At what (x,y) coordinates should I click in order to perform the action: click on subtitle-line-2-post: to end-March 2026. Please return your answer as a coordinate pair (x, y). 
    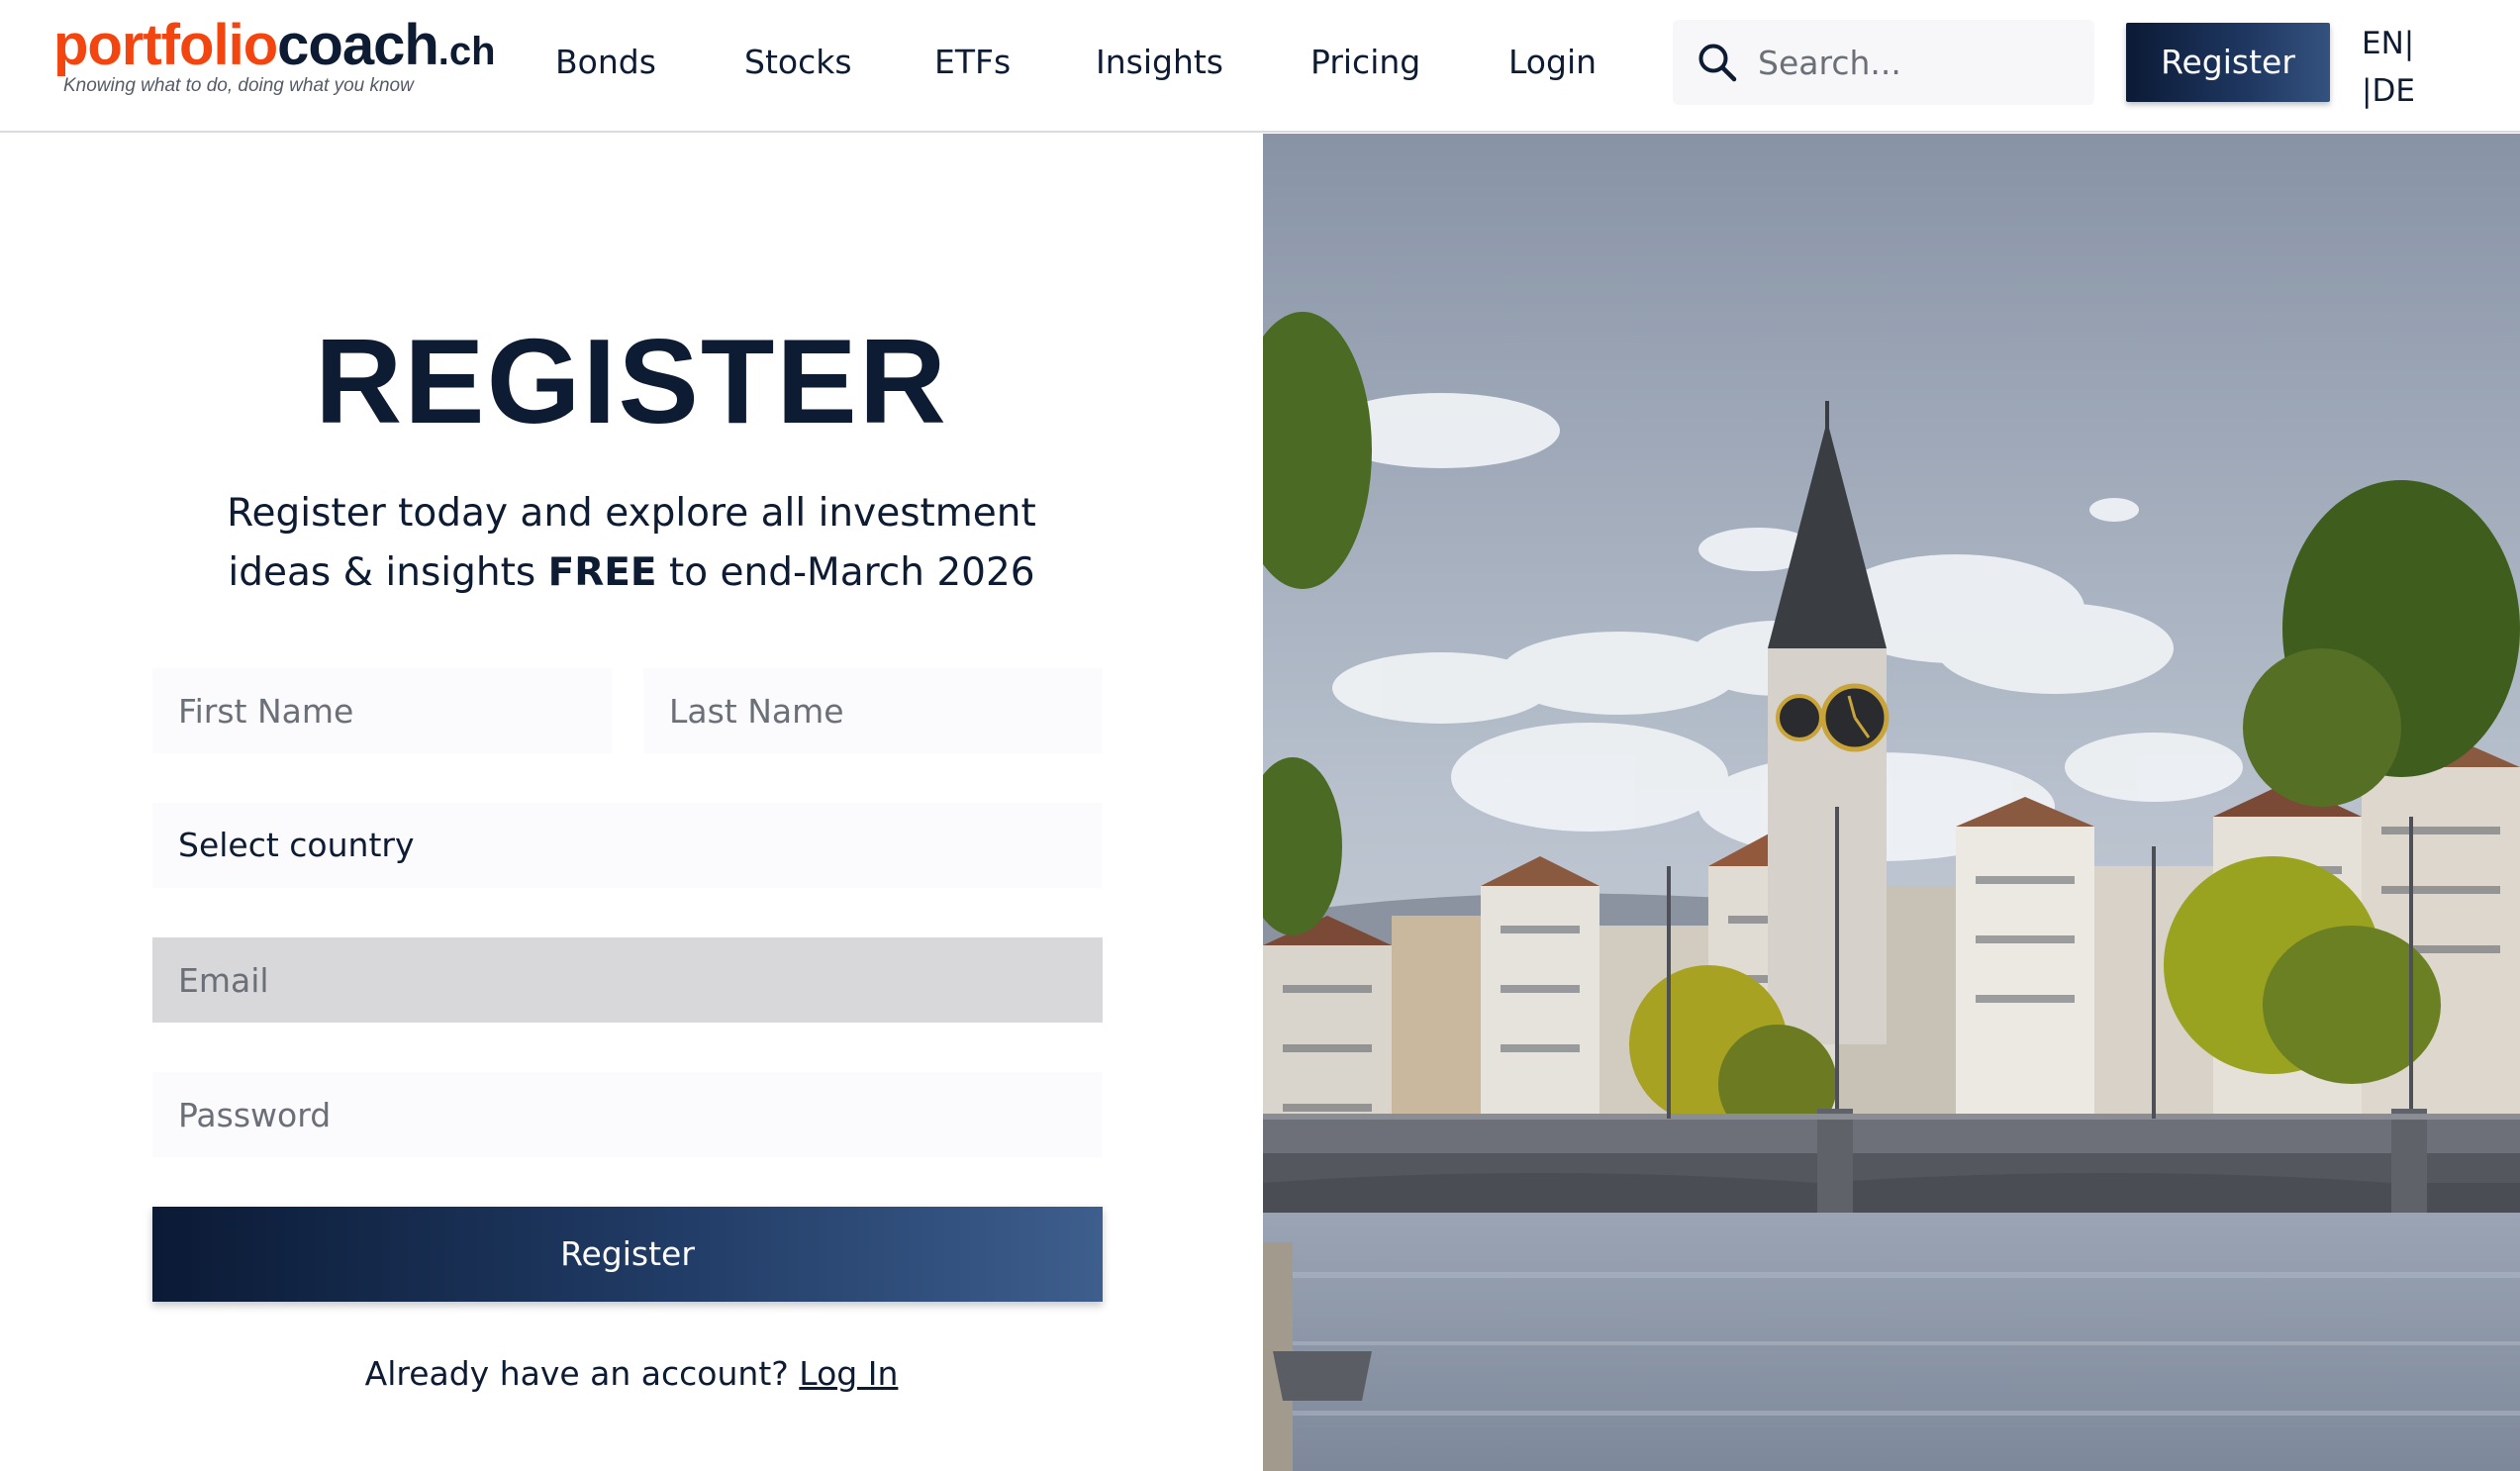
    Looking at the image, I should click on (845, 572).